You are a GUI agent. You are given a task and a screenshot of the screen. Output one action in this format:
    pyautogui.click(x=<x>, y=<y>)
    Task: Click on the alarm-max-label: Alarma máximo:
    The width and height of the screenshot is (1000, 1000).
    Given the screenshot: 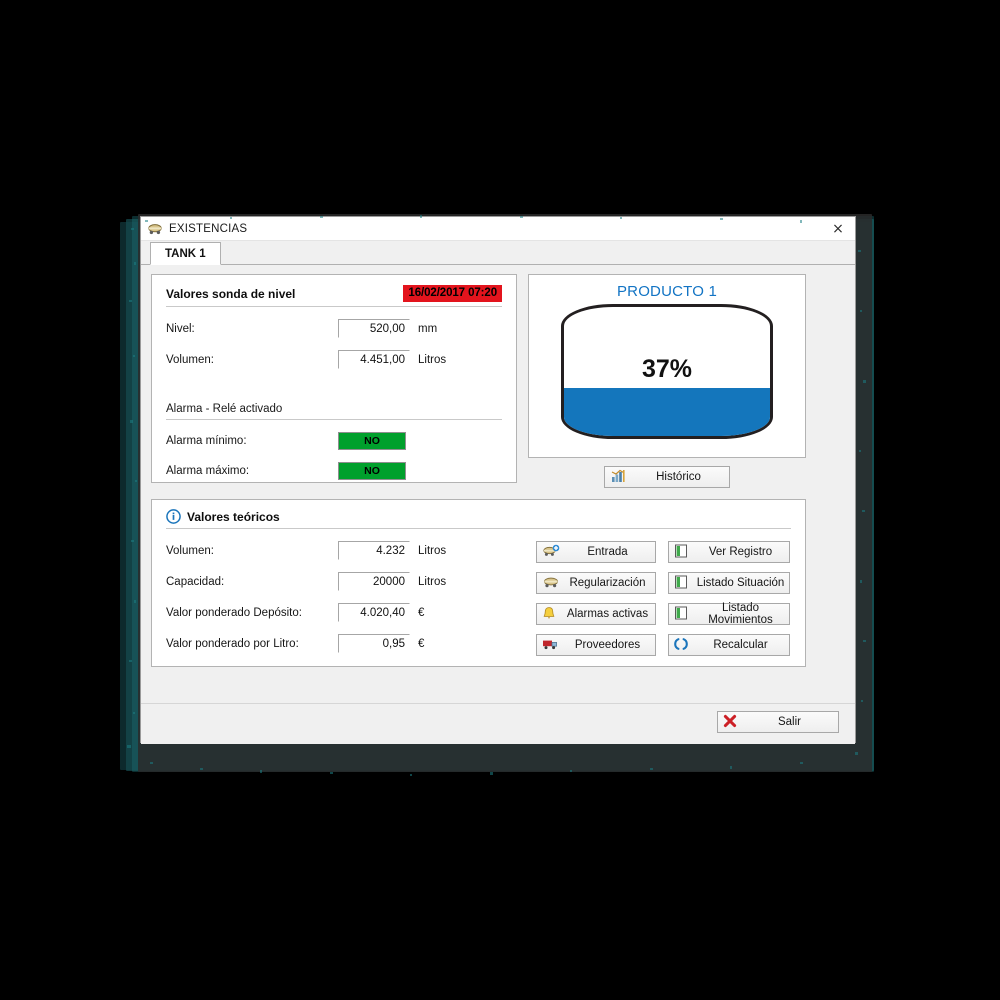 What is the action you would take?
    pyautogui.click(x=208, y=471)
    